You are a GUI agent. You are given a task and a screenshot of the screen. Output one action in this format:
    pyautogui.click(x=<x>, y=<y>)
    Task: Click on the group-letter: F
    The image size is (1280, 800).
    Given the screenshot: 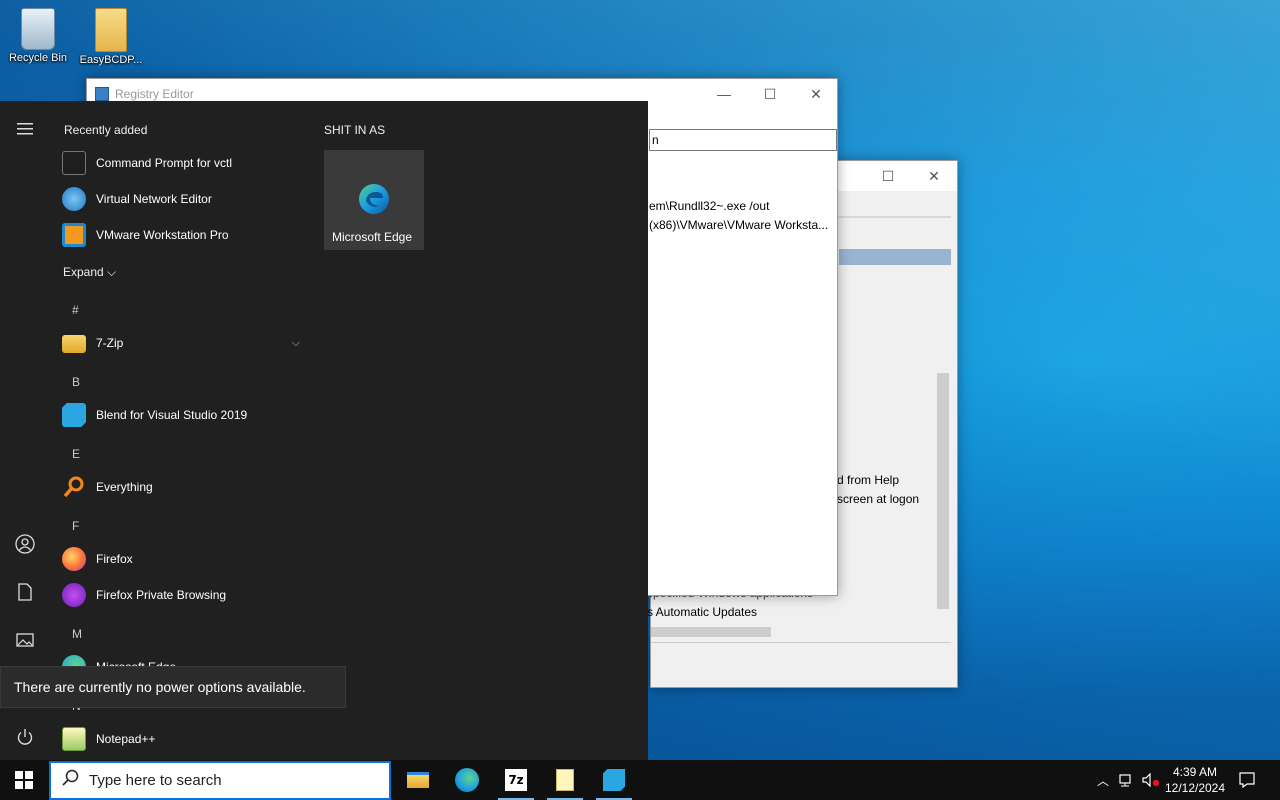 What is the action you would take?
    pyautogui.click(x=75, y=526)
    